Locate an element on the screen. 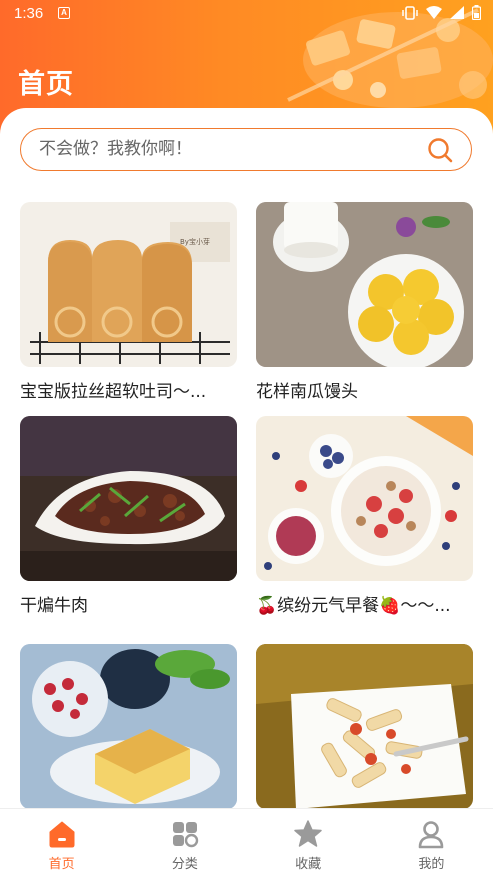 The height and width of the screenshot is (878, 493). tab-home: 首页 is located at coordinates (61, 843).